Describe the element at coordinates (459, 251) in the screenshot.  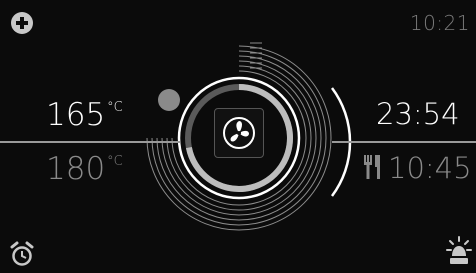
I see `light-bulb-icon` at that location.